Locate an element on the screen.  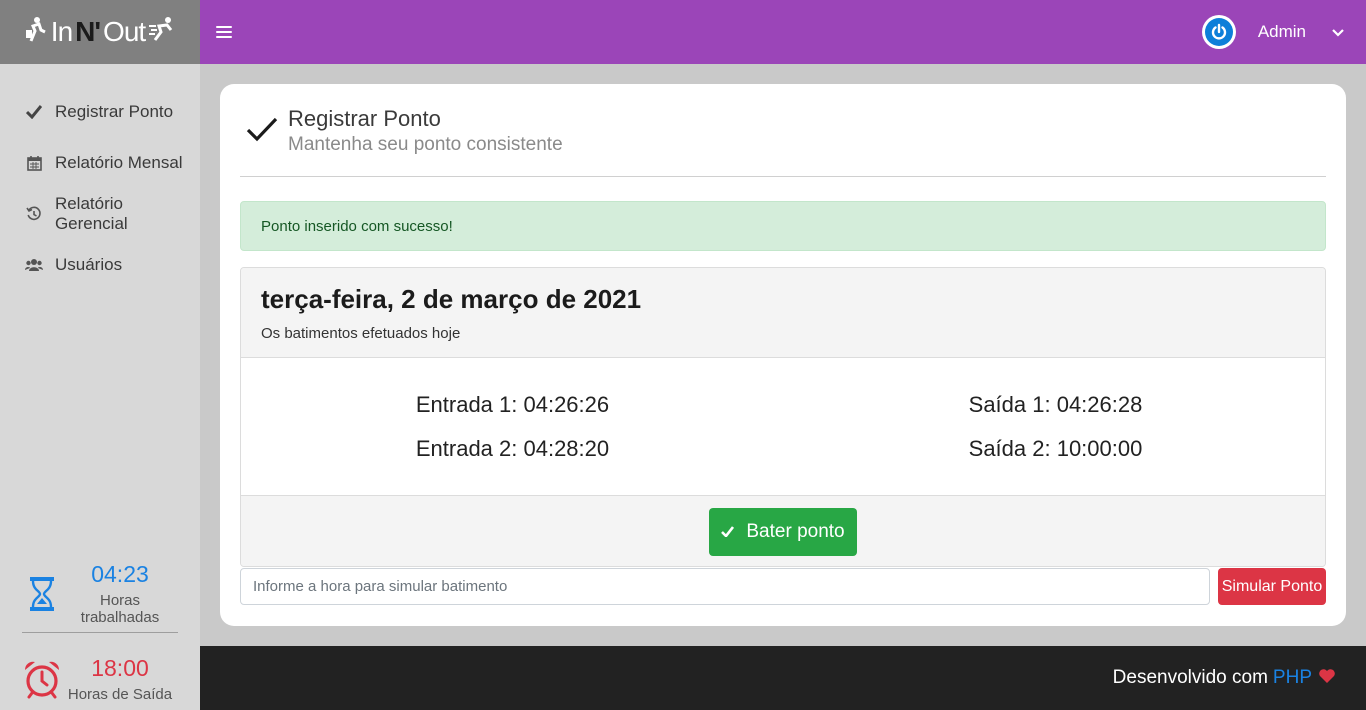
footer-tech: PHP is located at coordinates (1292, 677).